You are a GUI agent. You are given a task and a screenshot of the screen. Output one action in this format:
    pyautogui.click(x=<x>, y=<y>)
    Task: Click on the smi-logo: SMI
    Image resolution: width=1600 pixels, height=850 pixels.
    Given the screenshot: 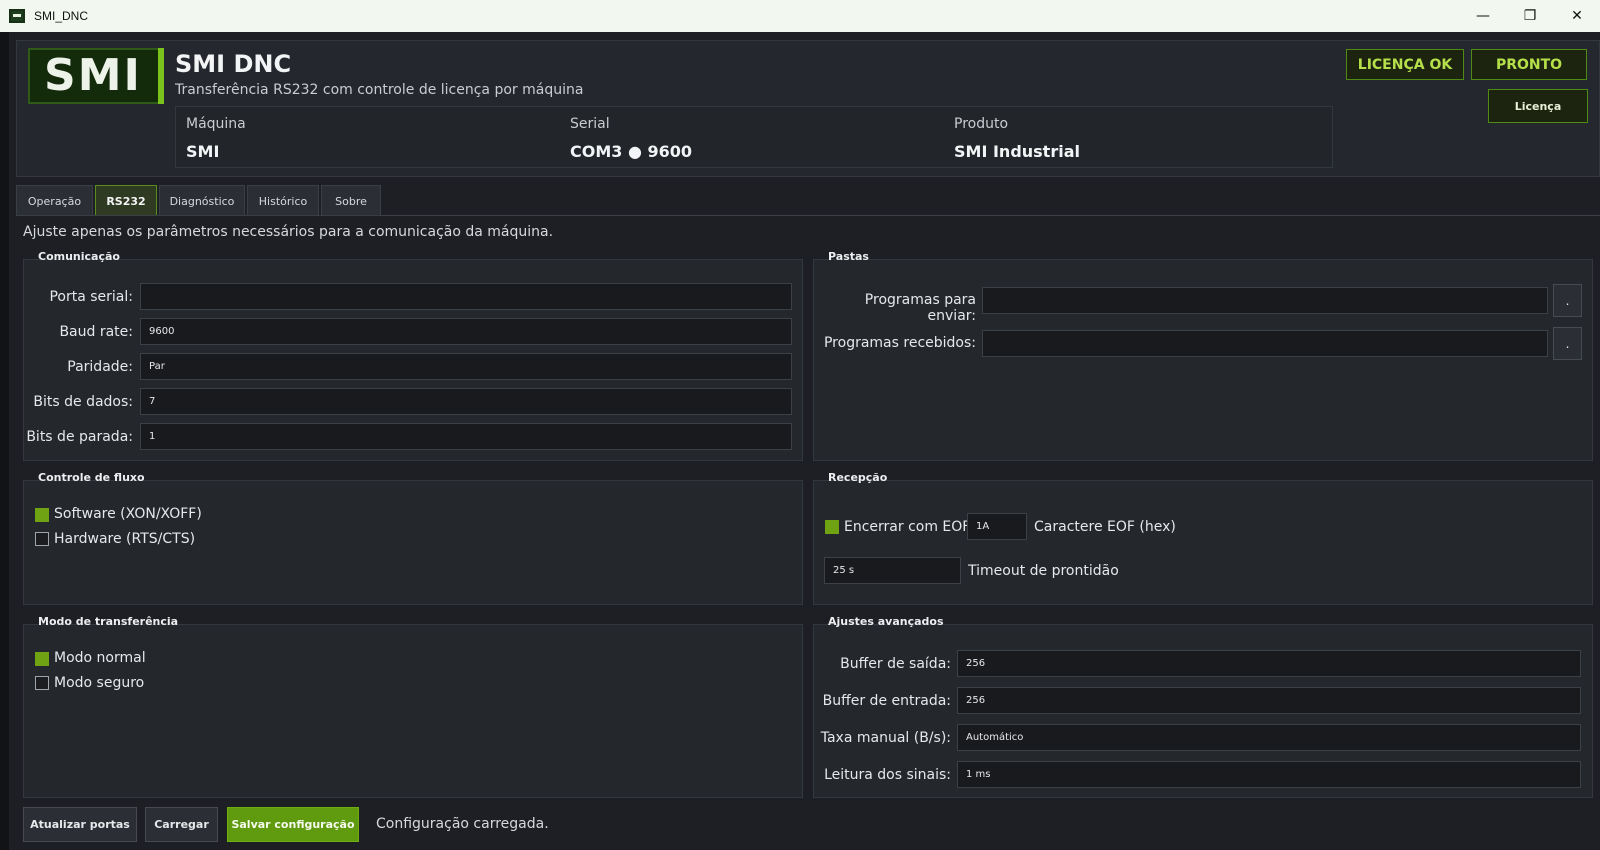 What is the action you would take?
    pyautogui.click(x=96, y=76)
    